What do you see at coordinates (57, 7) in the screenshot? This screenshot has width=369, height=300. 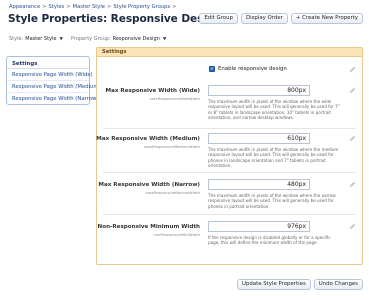 I see `breadcrumb-styles: Styles` at bounding box center [57, 7].